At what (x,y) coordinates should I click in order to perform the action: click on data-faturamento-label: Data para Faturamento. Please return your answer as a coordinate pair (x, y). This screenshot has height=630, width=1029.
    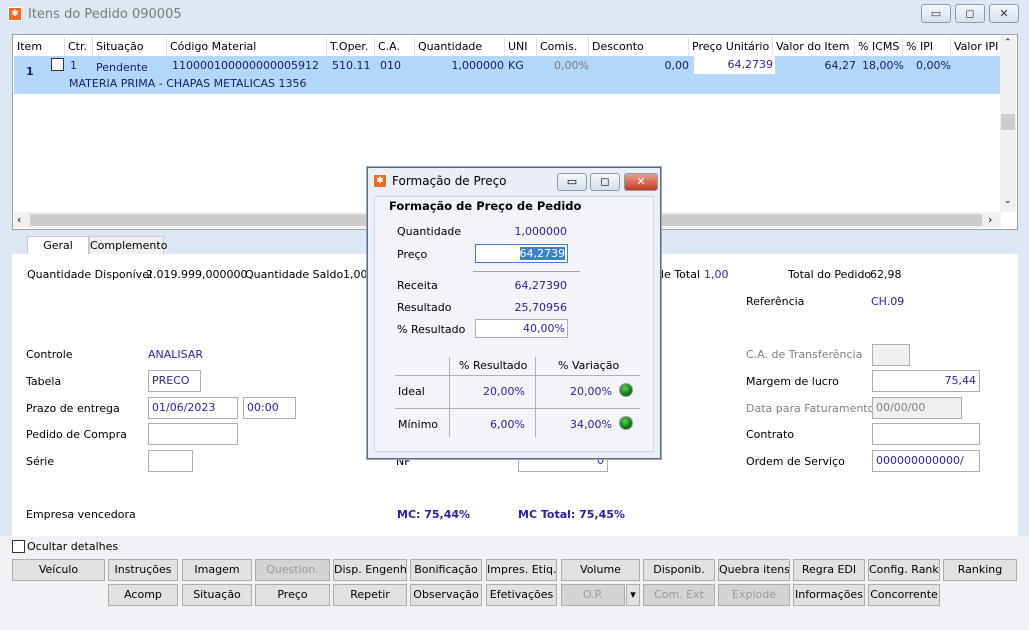
    Looking at the image, I should click on (810, 408).